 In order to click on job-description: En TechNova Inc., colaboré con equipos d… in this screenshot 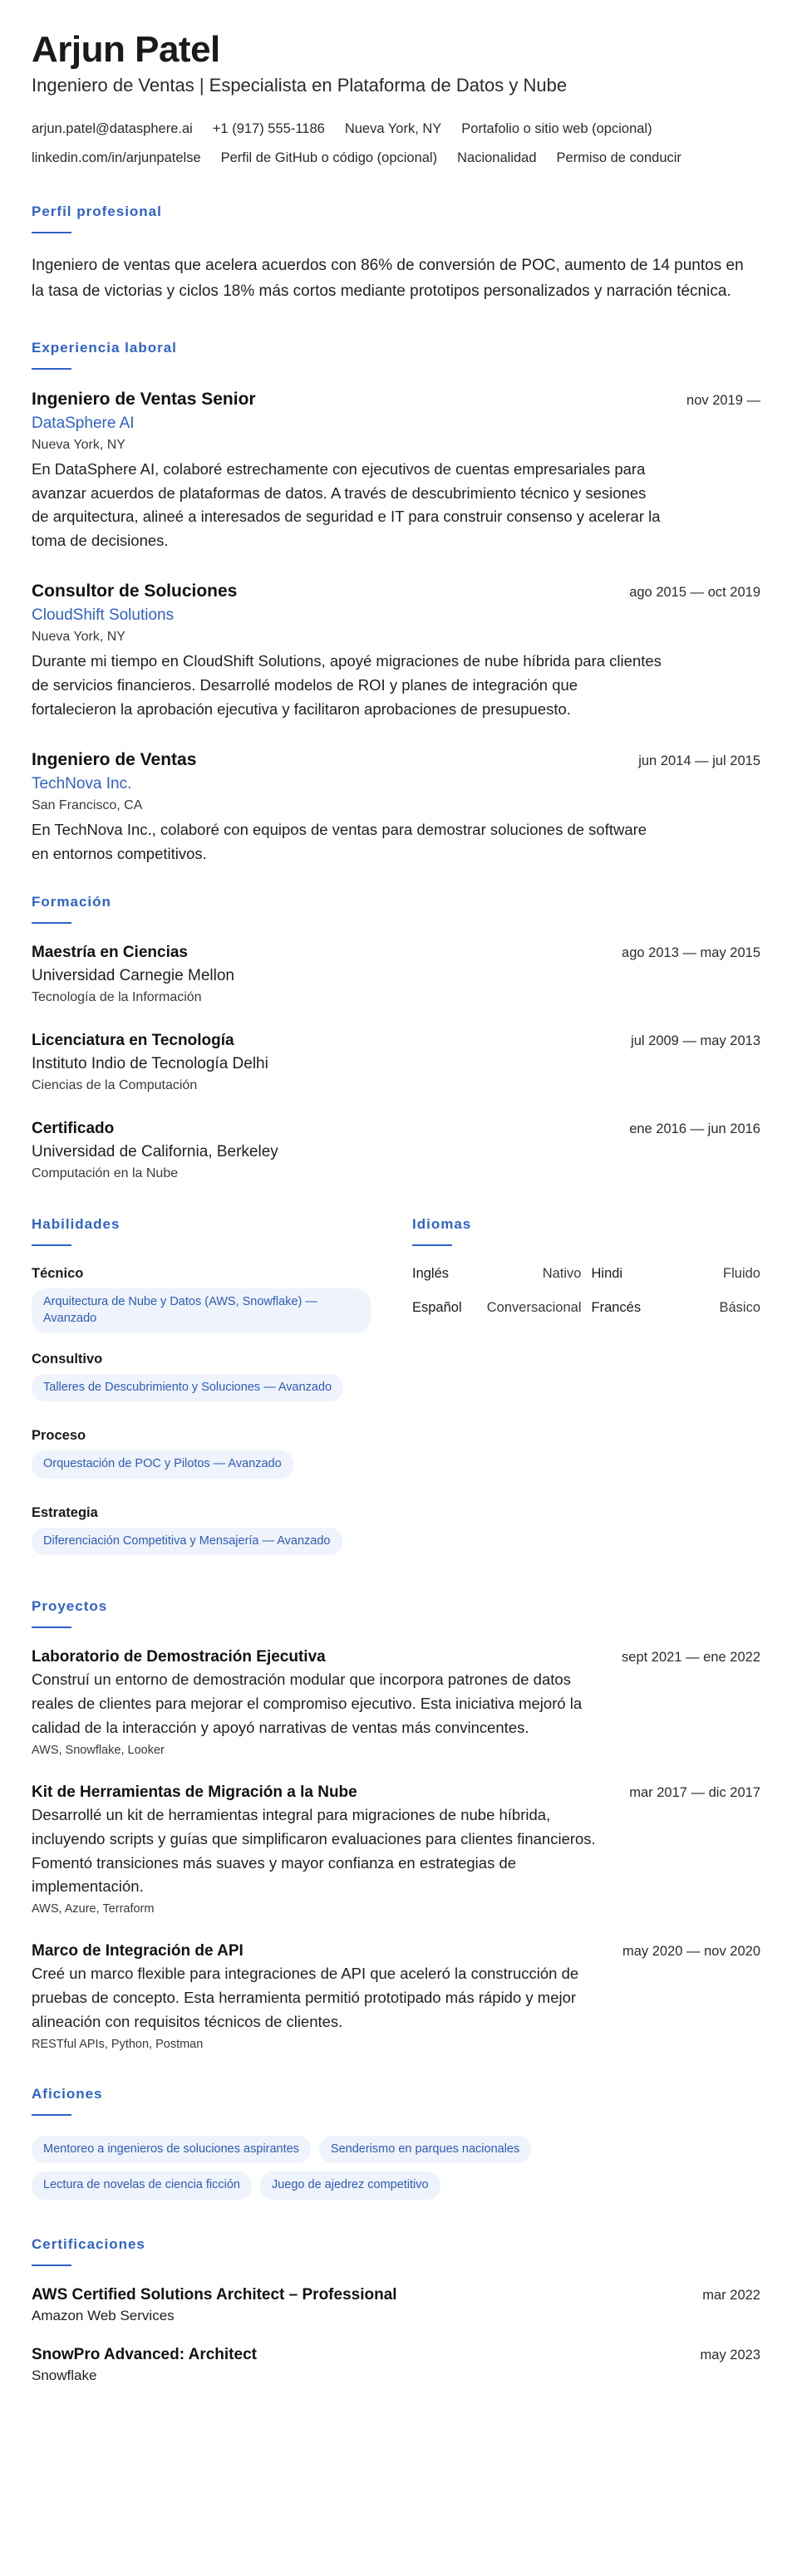, I will do `click(339, 841)`.